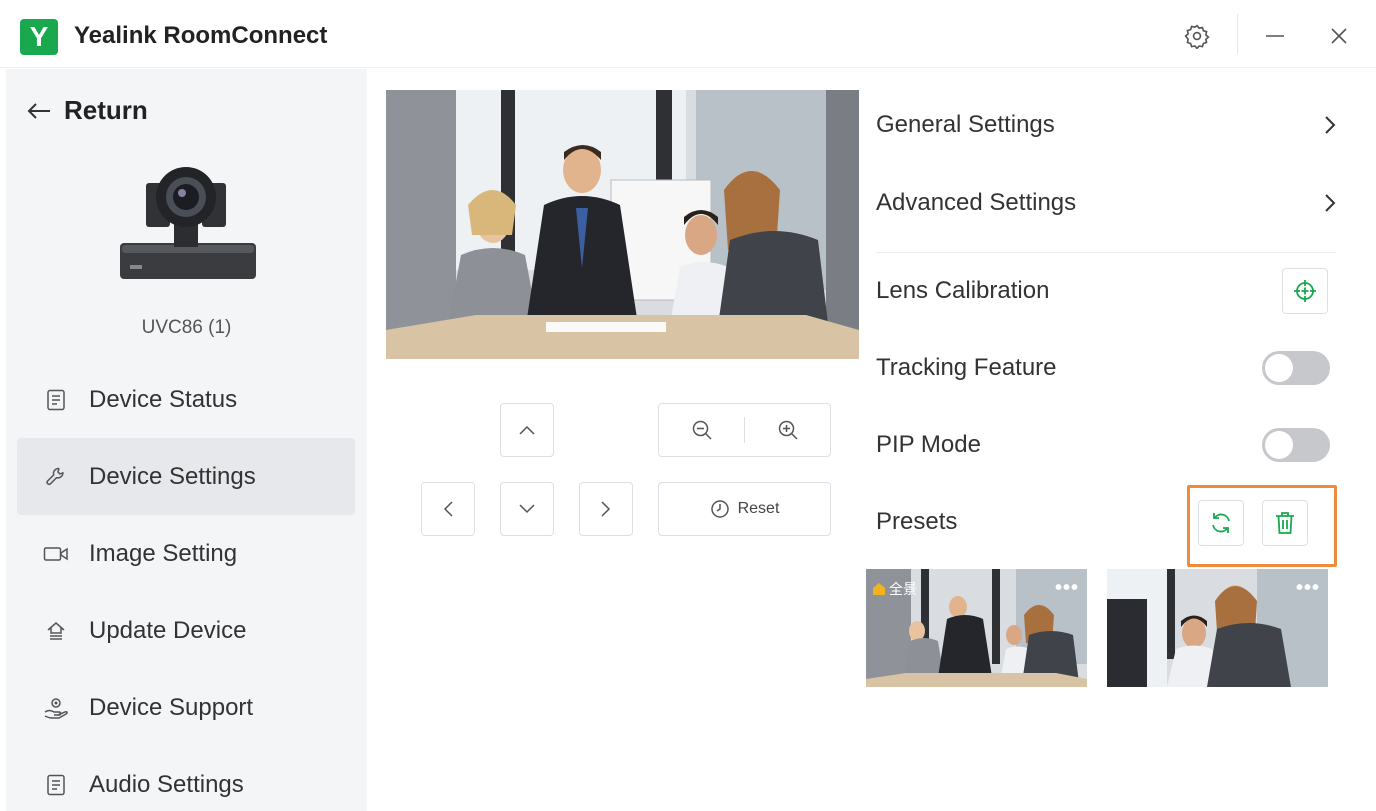  Describe the element at coordinates (168, 630) in the screenshot. I see `sidebar-item-label: Update Device` at that location.